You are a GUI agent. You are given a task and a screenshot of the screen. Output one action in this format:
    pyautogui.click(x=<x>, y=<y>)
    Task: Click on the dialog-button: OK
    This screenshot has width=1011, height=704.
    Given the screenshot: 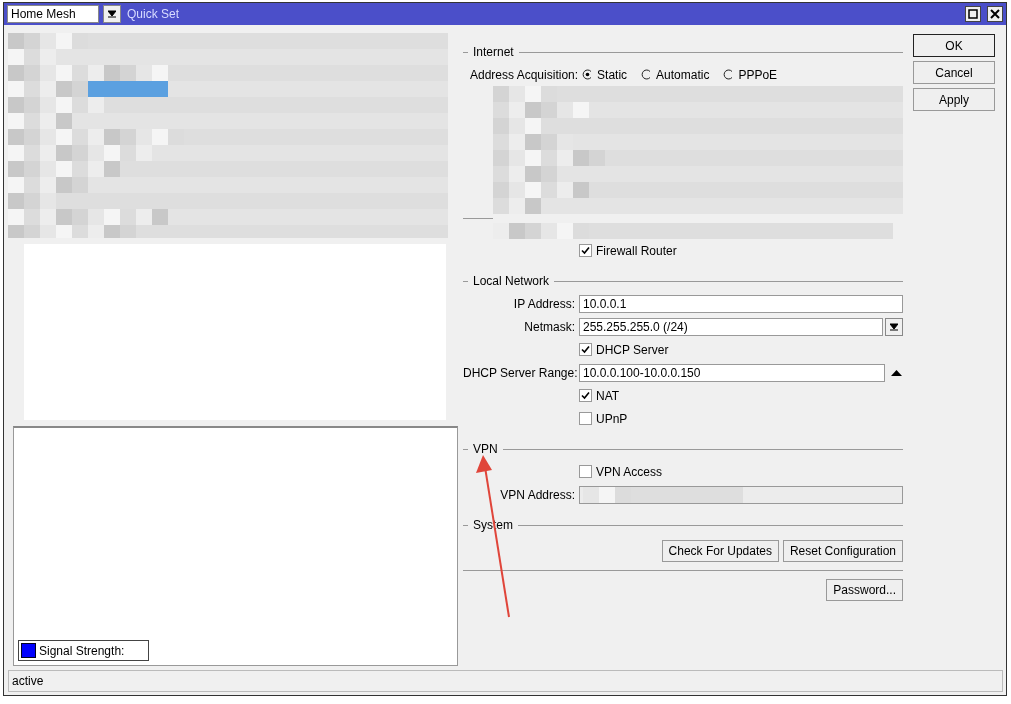 What is the action you would take?
    pyautogui.click(x=954, y=45)
    